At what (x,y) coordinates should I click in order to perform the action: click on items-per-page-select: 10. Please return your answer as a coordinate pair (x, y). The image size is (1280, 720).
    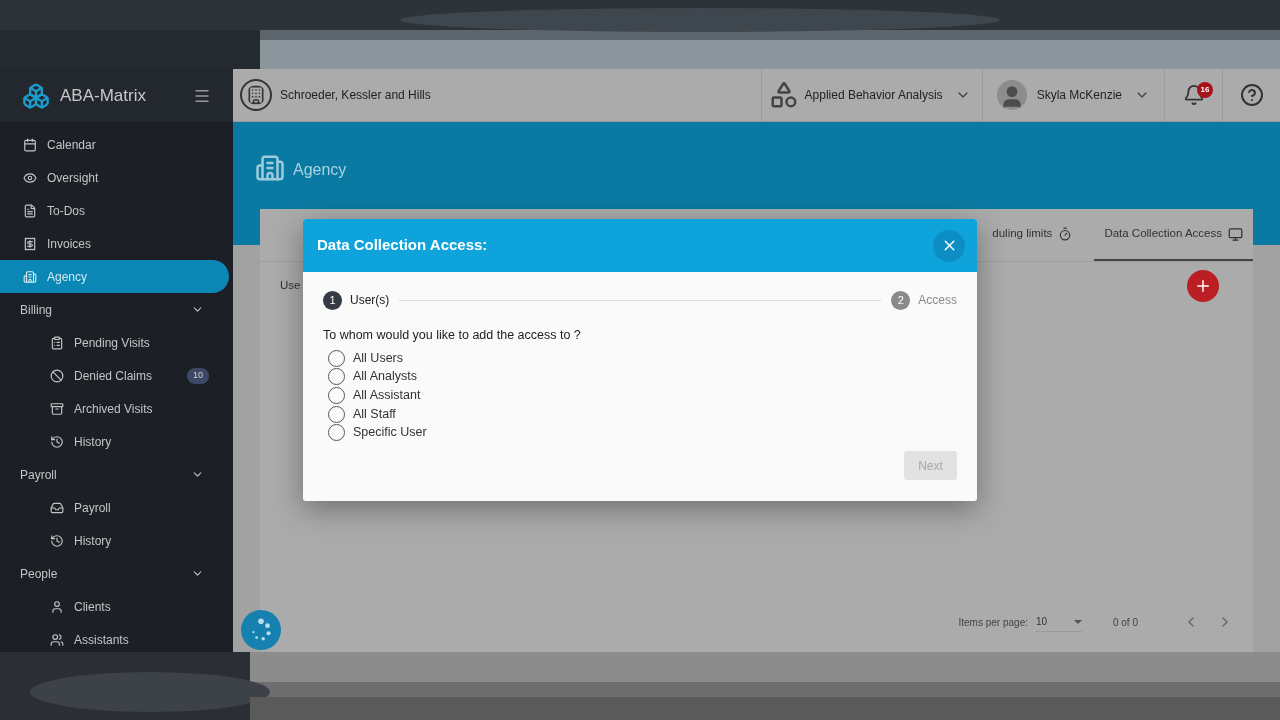
    Looking at the image, I should click on (1058, 622).